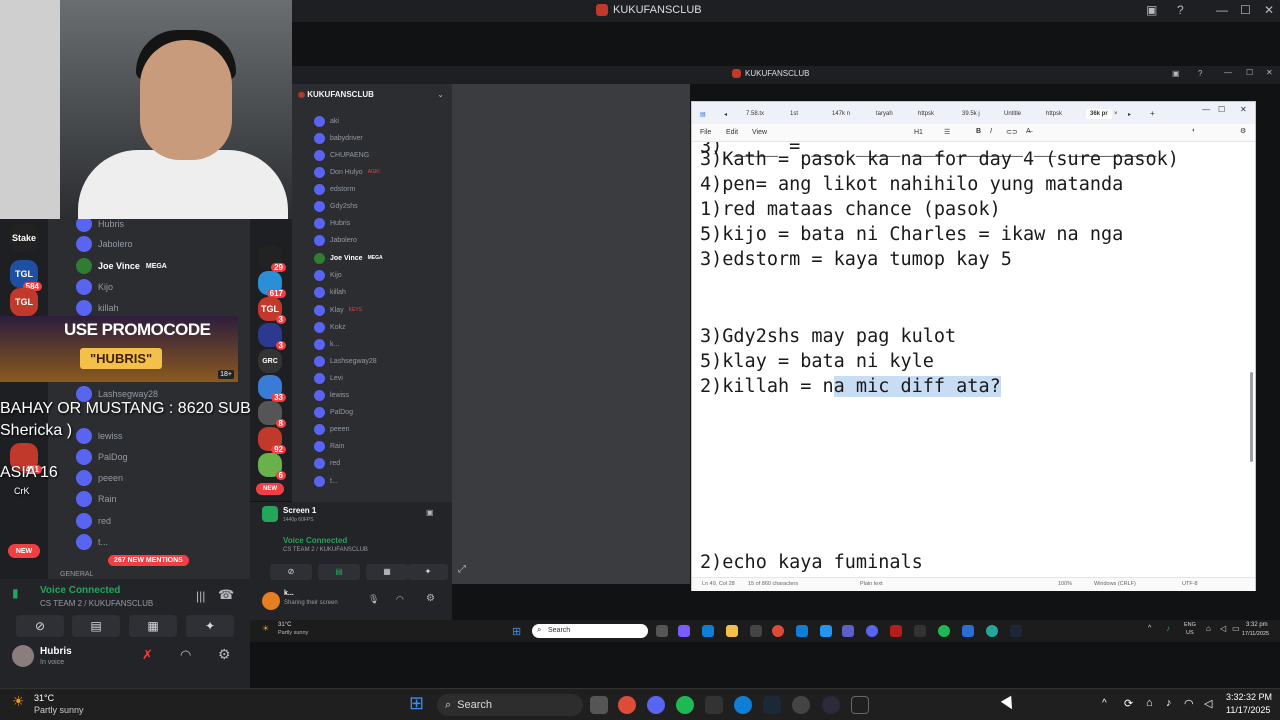 This screenshot has height=720, width=1280. I want to click on notepad-tab: taryah, so click(884, 114).